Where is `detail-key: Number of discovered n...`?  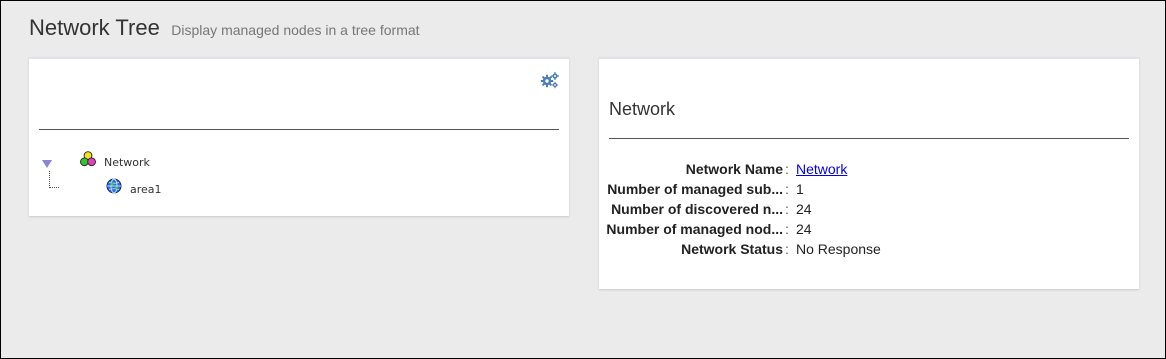
detail-key: Number of discovered n... is located at coordinates (697, 209).